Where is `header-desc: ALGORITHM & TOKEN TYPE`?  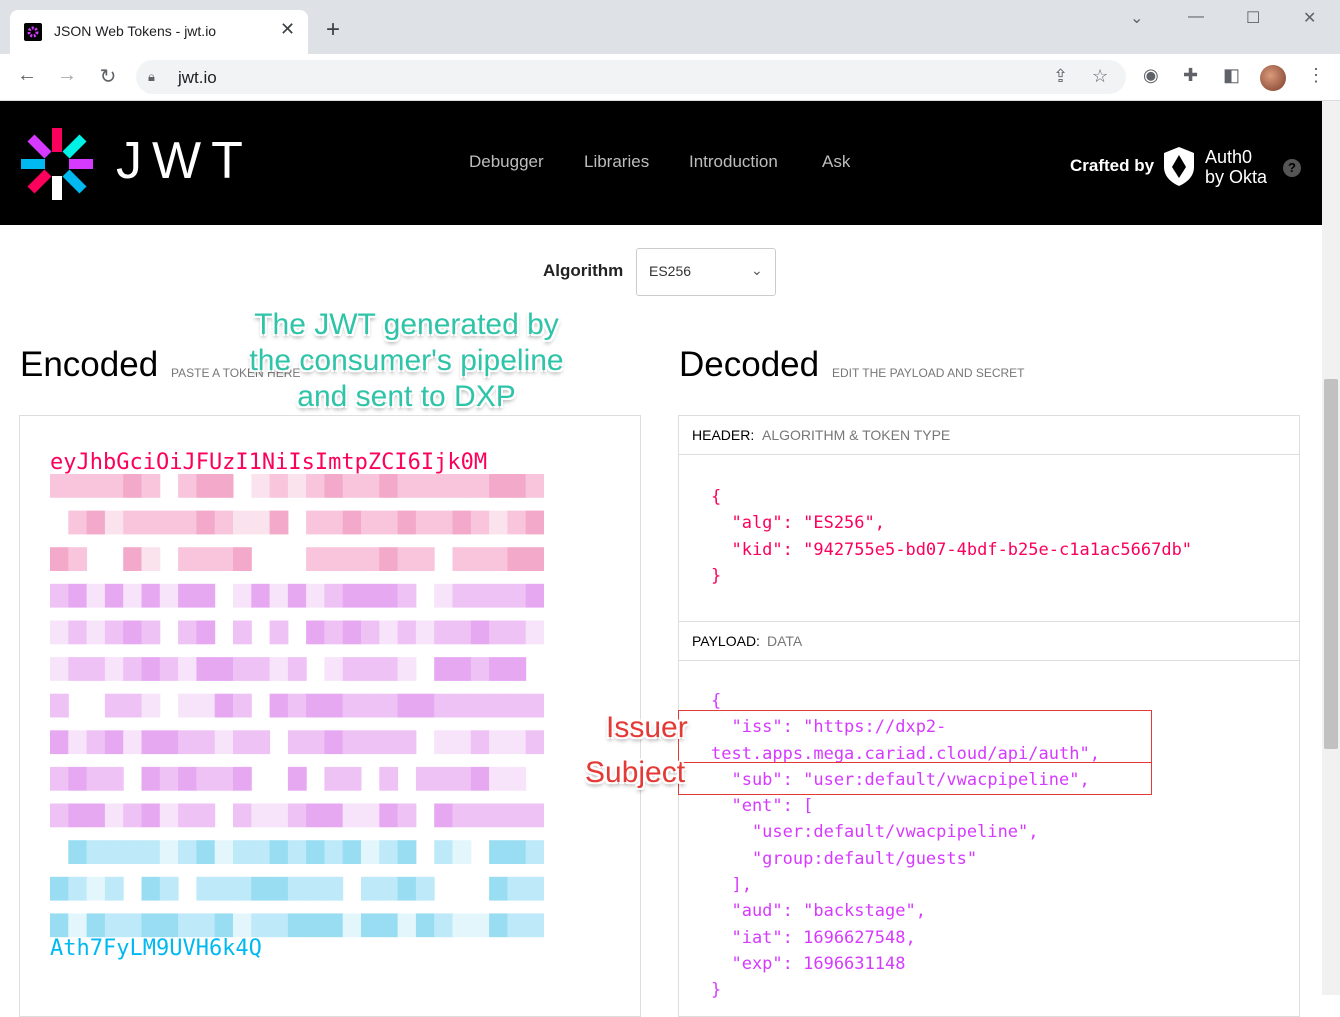 header-desc: ALGORITHM & TOKEN TYPE is located at coordinates (856, 435).